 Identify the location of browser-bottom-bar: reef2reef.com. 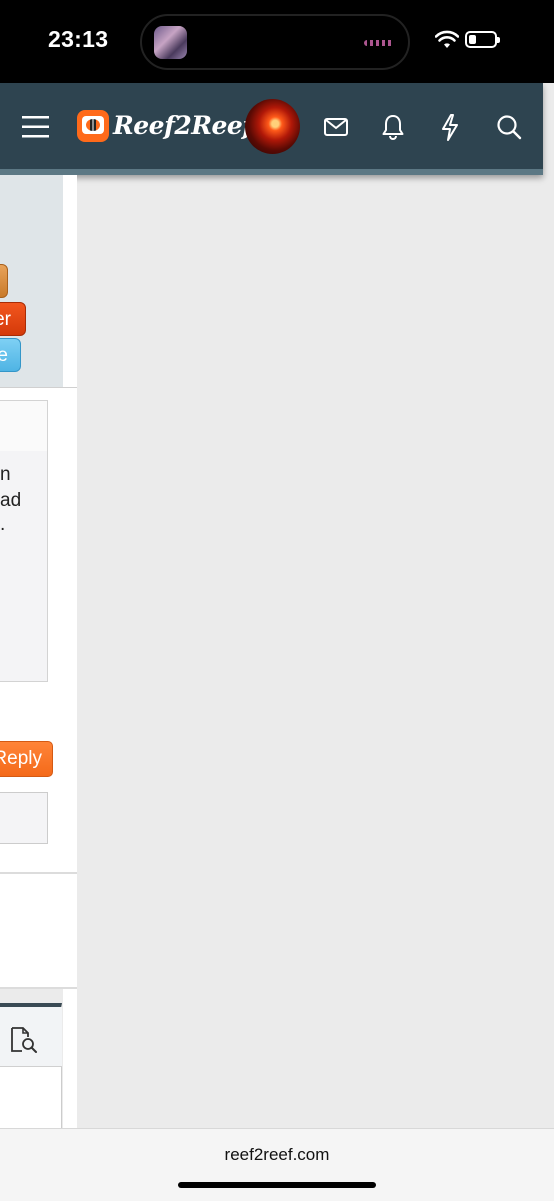
(277, 1164).